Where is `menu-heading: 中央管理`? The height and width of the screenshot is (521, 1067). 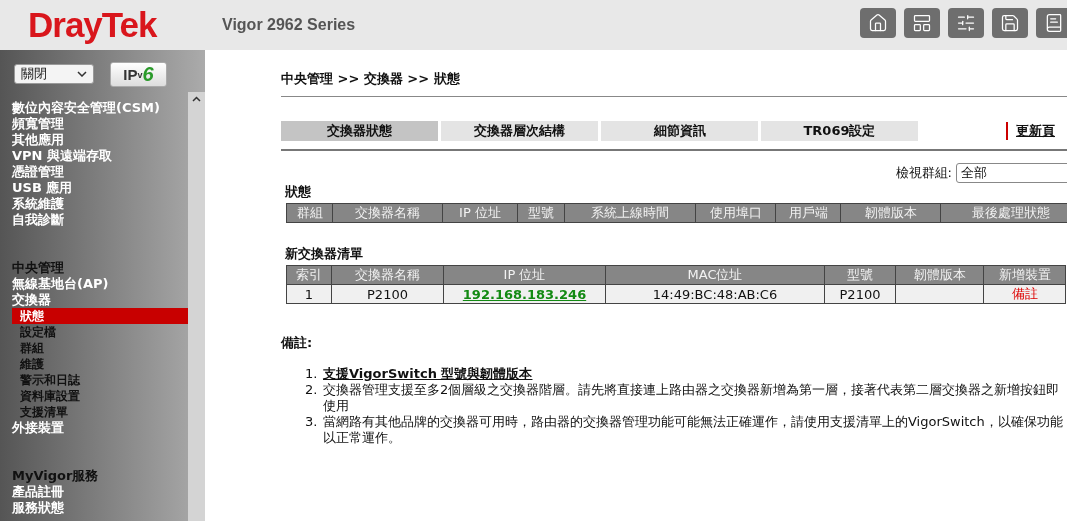 menu-heading: 中央管理 is located at coordinates (38, 268).